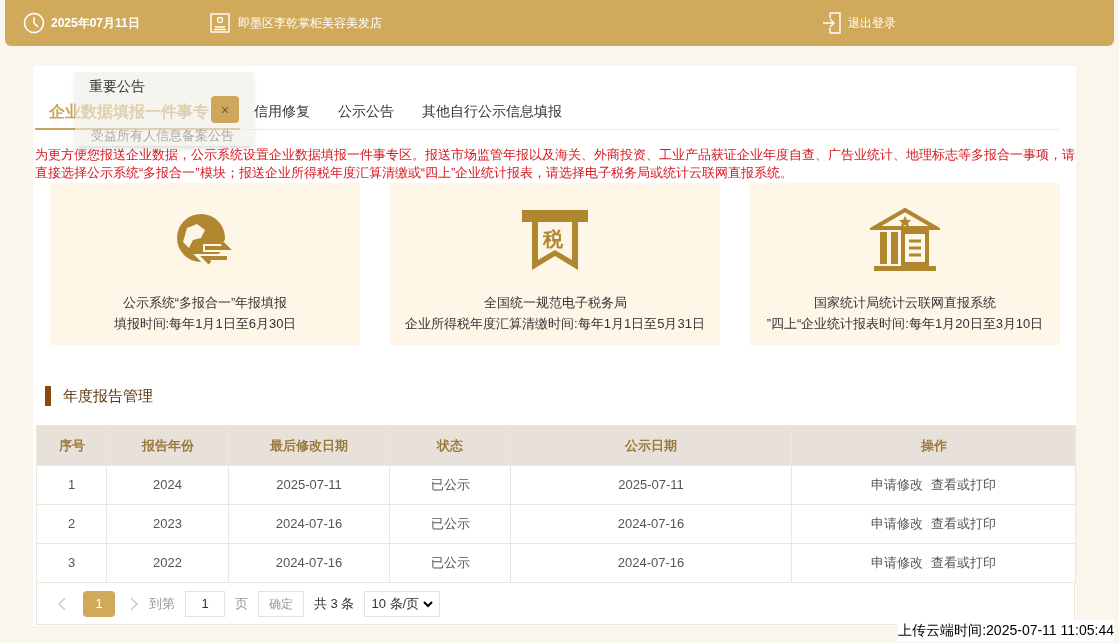  Describe the element at coordinates (71, 445) in the screenshot. I see `column-header: 序号` at that location.